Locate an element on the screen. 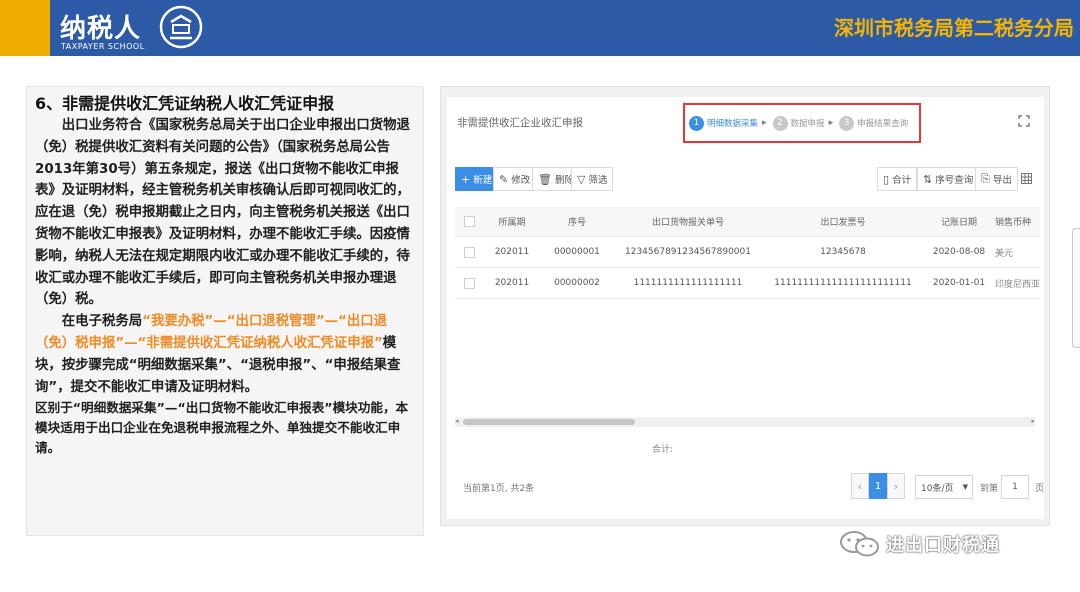 Image resolution: width=1080 pixels, height=592 pixels. cell-currency: 印度尼西亚卢比 is located at coordinates (1017, 284).